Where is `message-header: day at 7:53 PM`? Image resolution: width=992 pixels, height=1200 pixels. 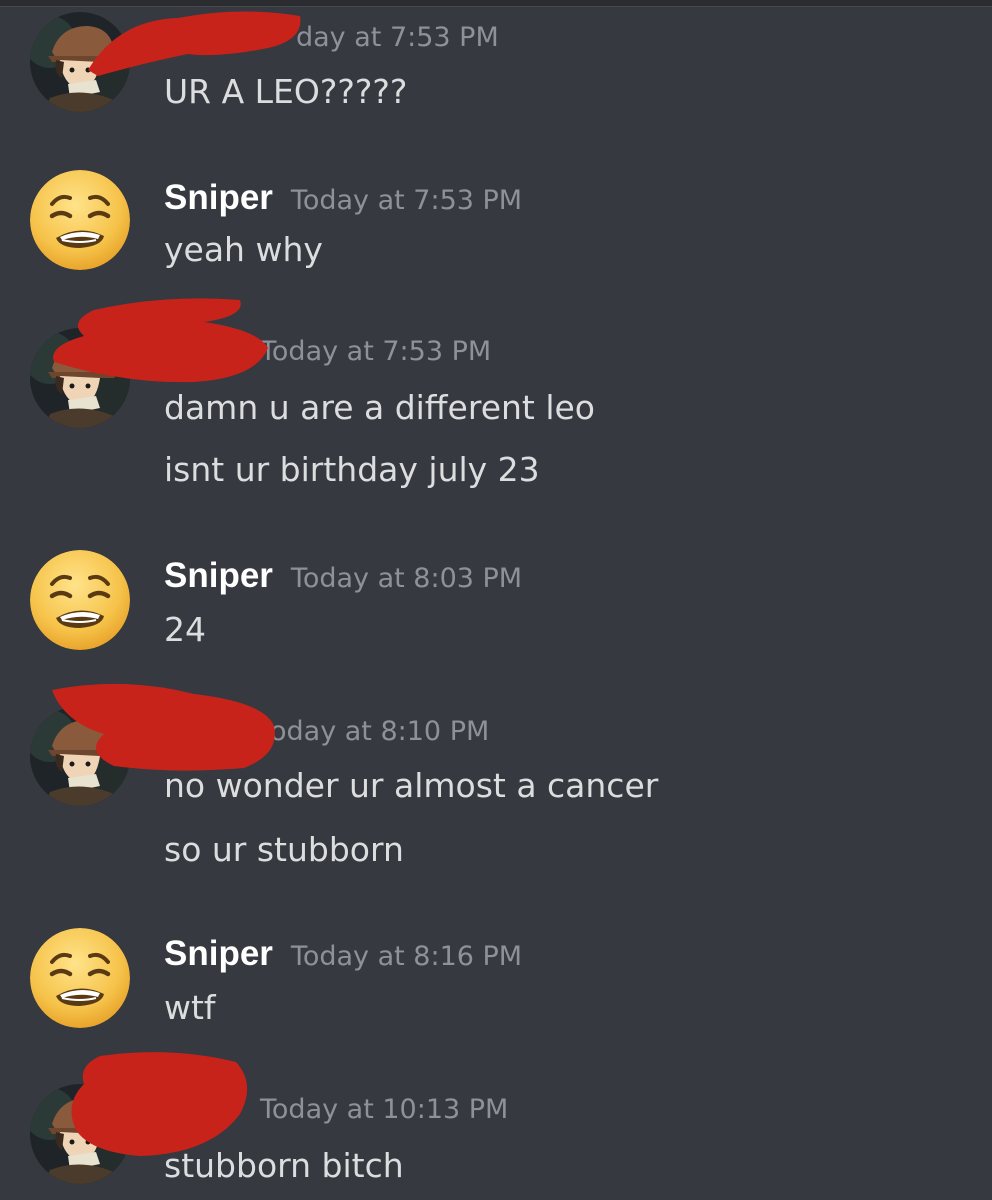
message-header: day at 7:53 PM is located at coordinates (331, 44).